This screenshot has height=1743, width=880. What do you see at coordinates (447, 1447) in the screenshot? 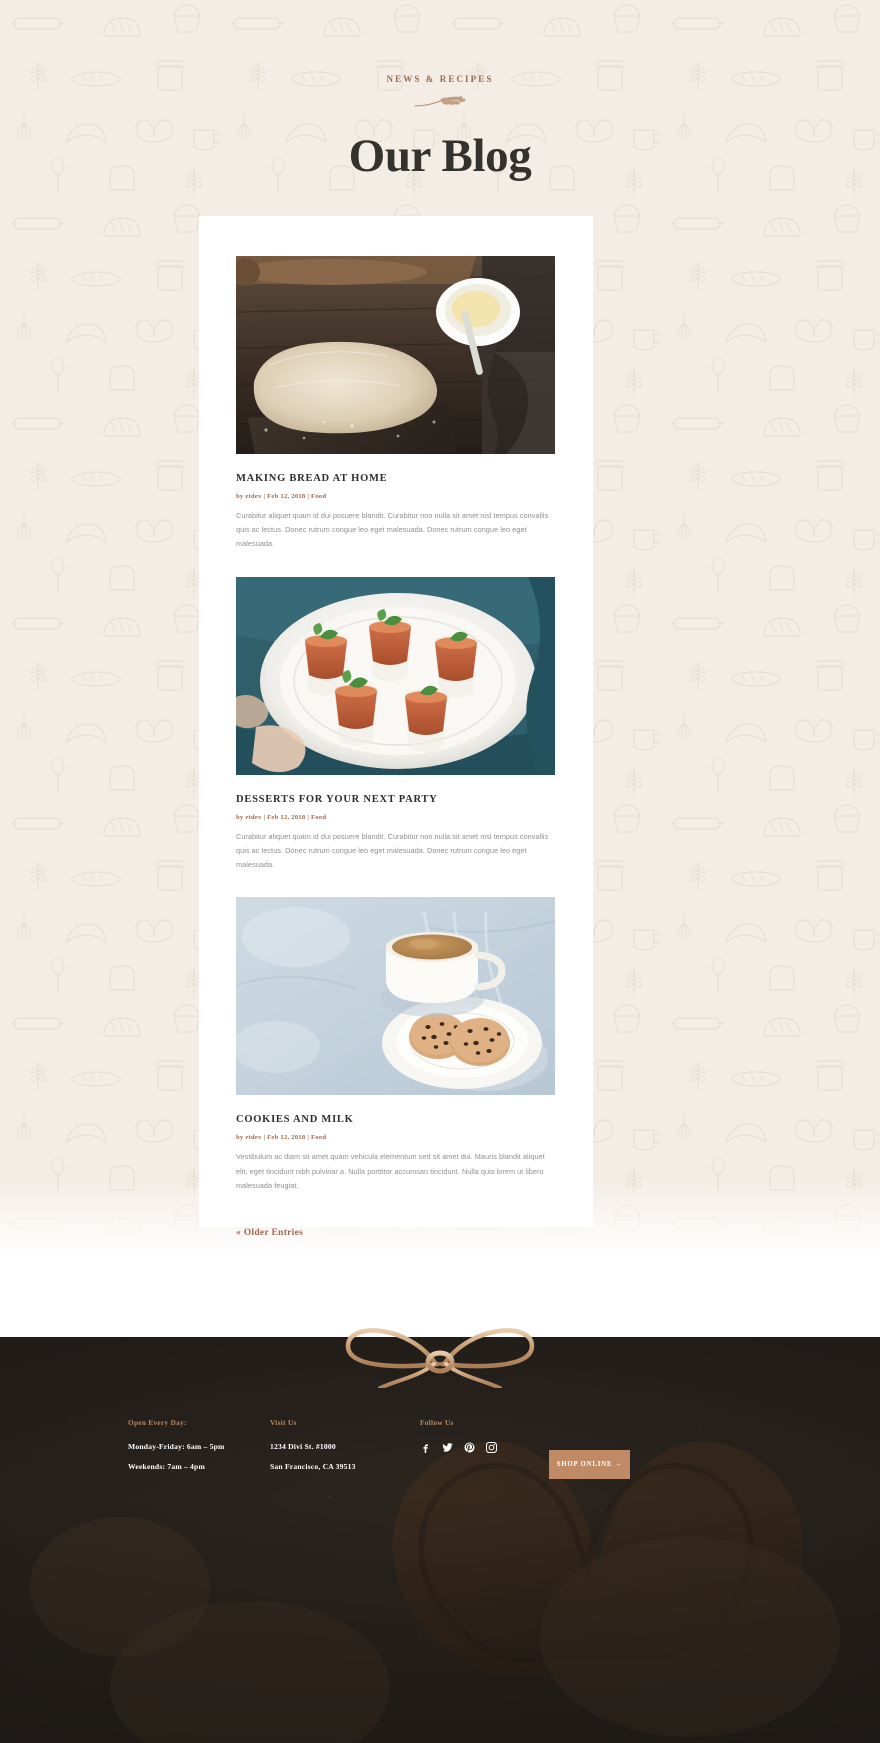
I see `twitter-icon` at bounding box center [447, 1447].